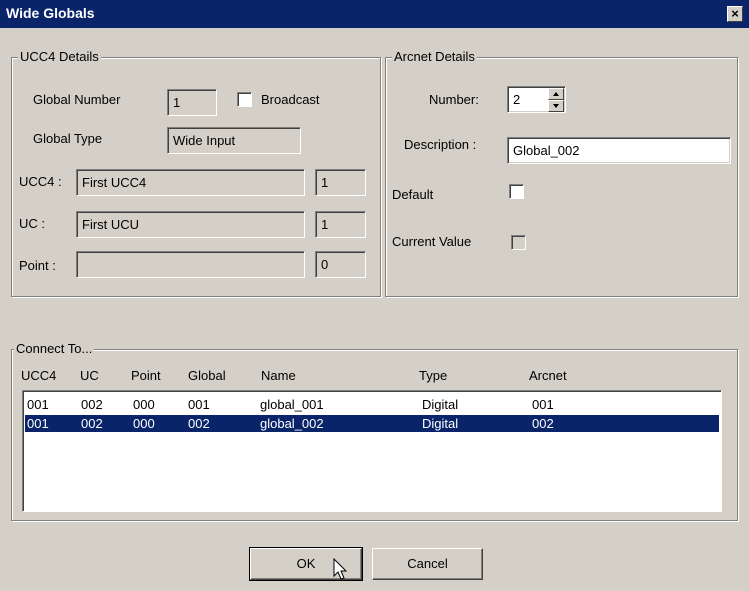 The image size is (749, 591). I want to click on spin-up-button, so click(556, 94).